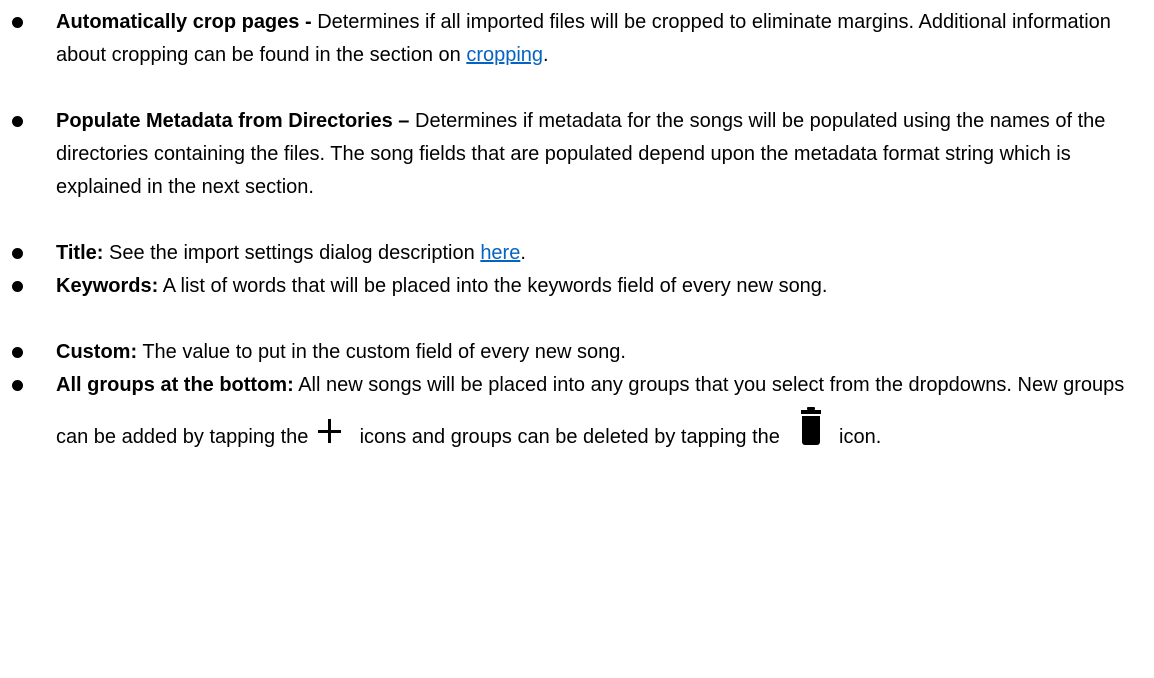  What do you see at coordinates (97, 352) in the screenshot?
I see `term-label: Custom:` at bounding box center [97, 352].